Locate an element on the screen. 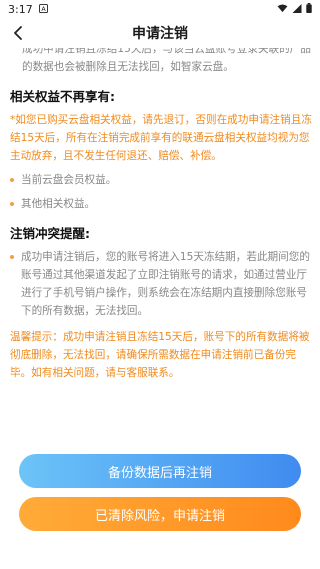 Image resolution: width=320 pixels, height=569 pixels. nav-bar: 申请注销 is located at coordinates (160, 33).